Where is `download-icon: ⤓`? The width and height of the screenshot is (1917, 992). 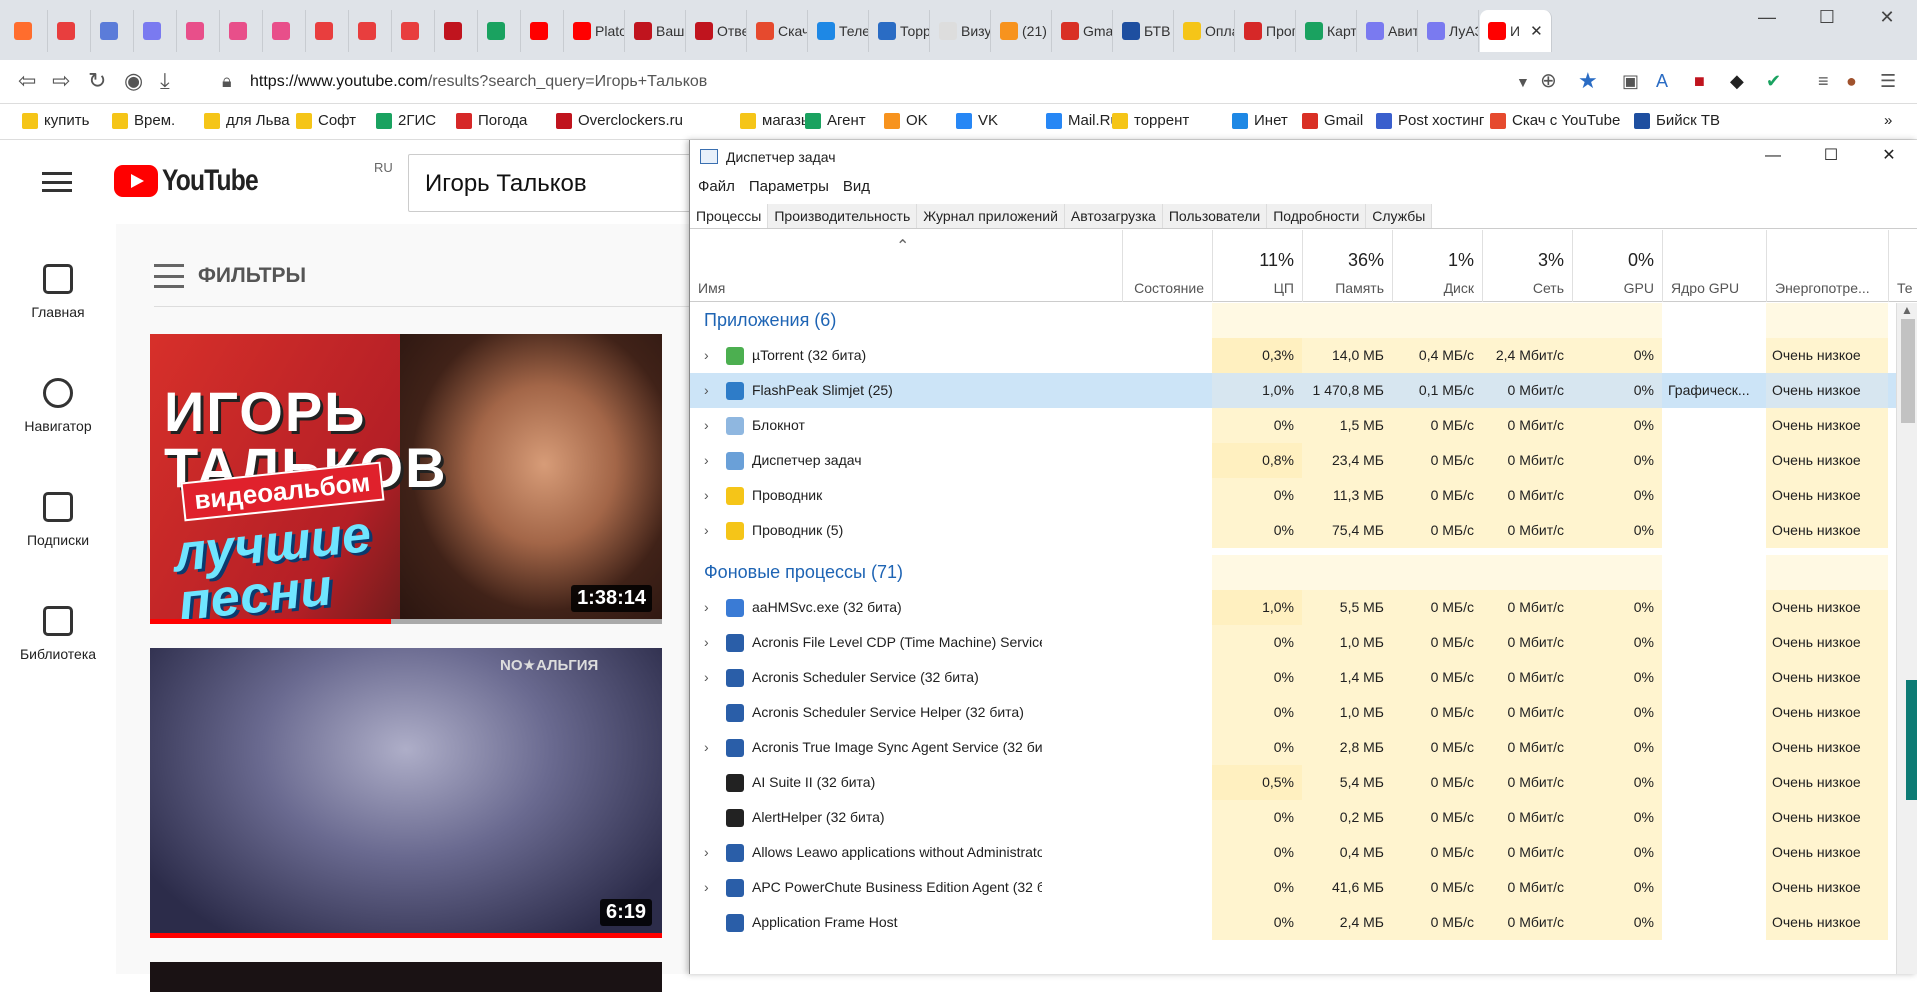
download-icon: ⤓ is located at coordinates (165, 81).